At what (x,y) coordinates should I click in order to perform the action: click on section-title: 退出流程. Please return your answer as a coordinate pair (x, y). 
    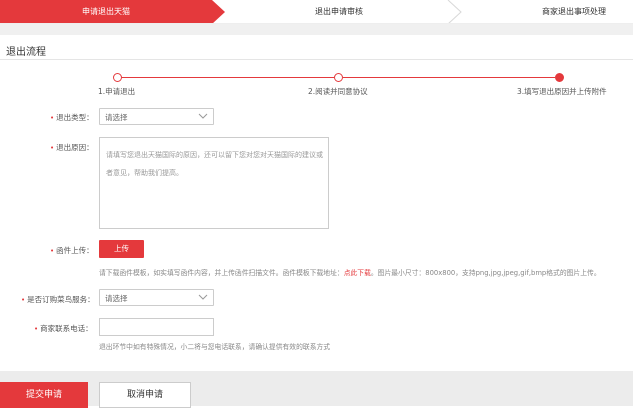
    Looking at the image, I should click on (26, 52).